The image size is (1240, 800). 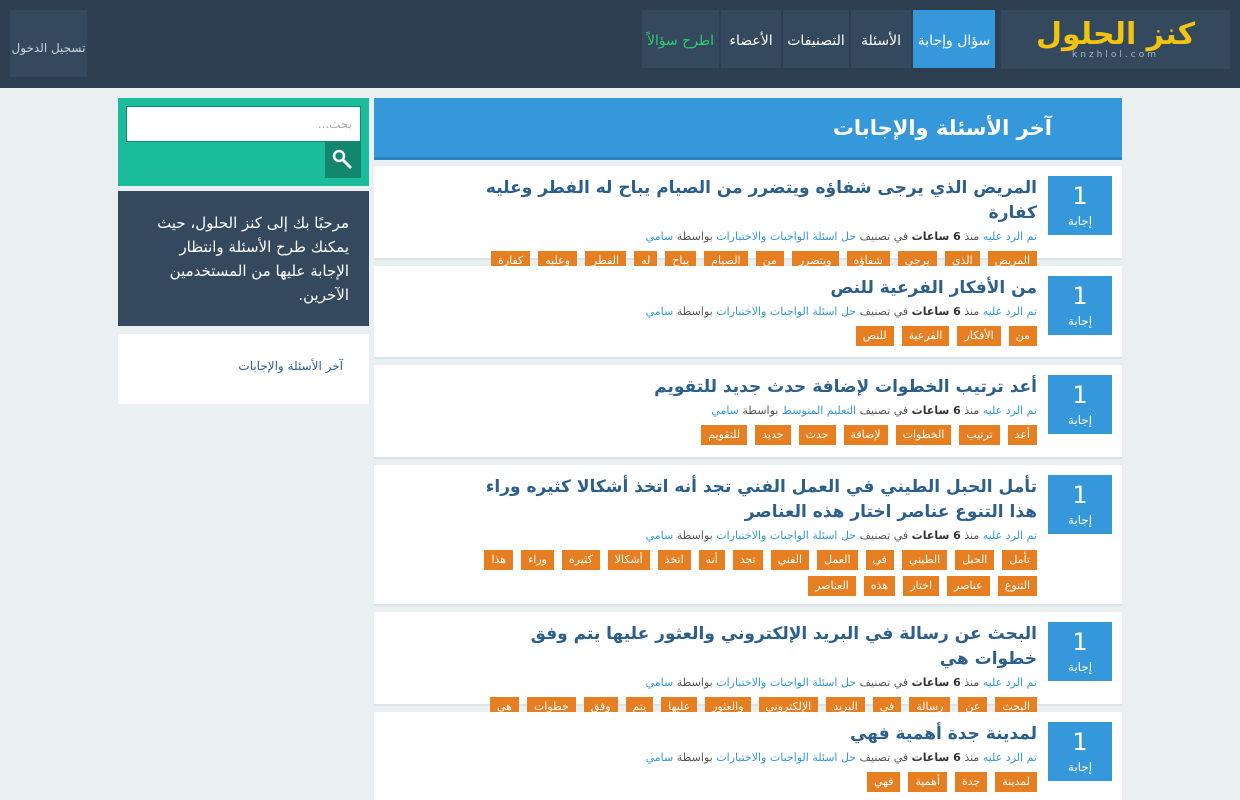 I want to click on login-button: تسجيل الدخول, so click(x=48, y=43).